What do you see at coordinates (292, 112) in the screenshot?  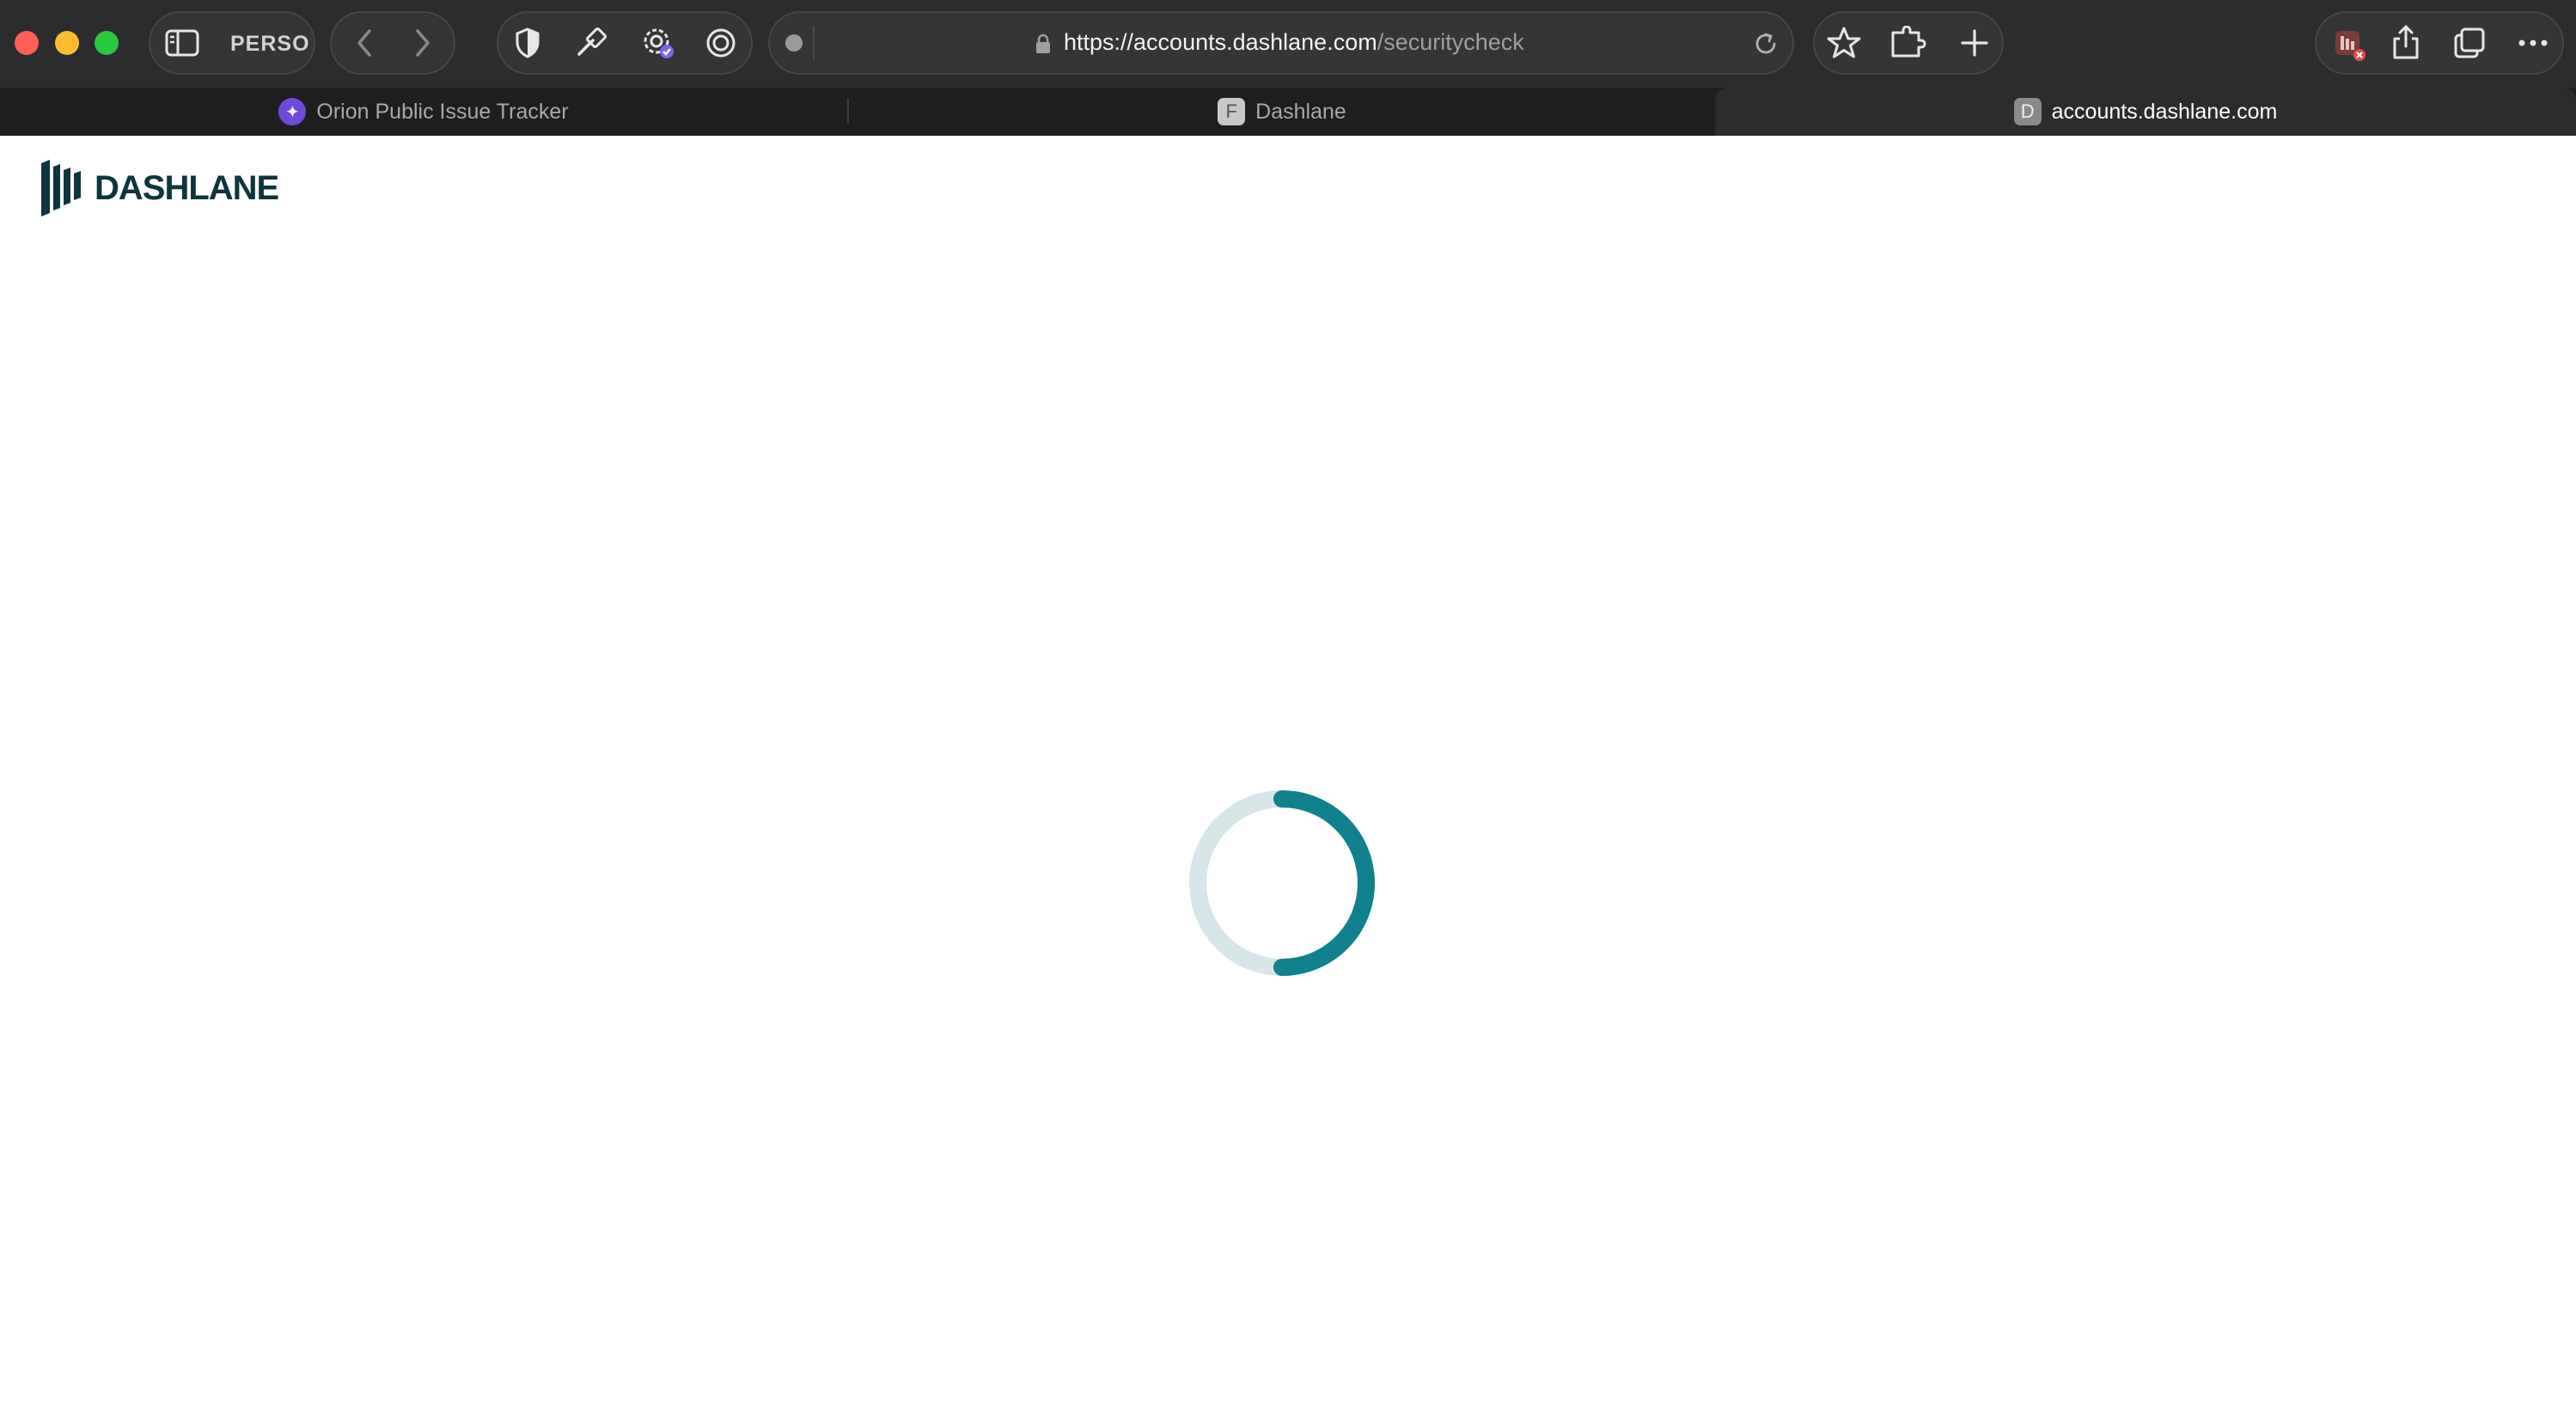 I see `orion-favicon-icon: ✦` at bounding box center [292, 112].